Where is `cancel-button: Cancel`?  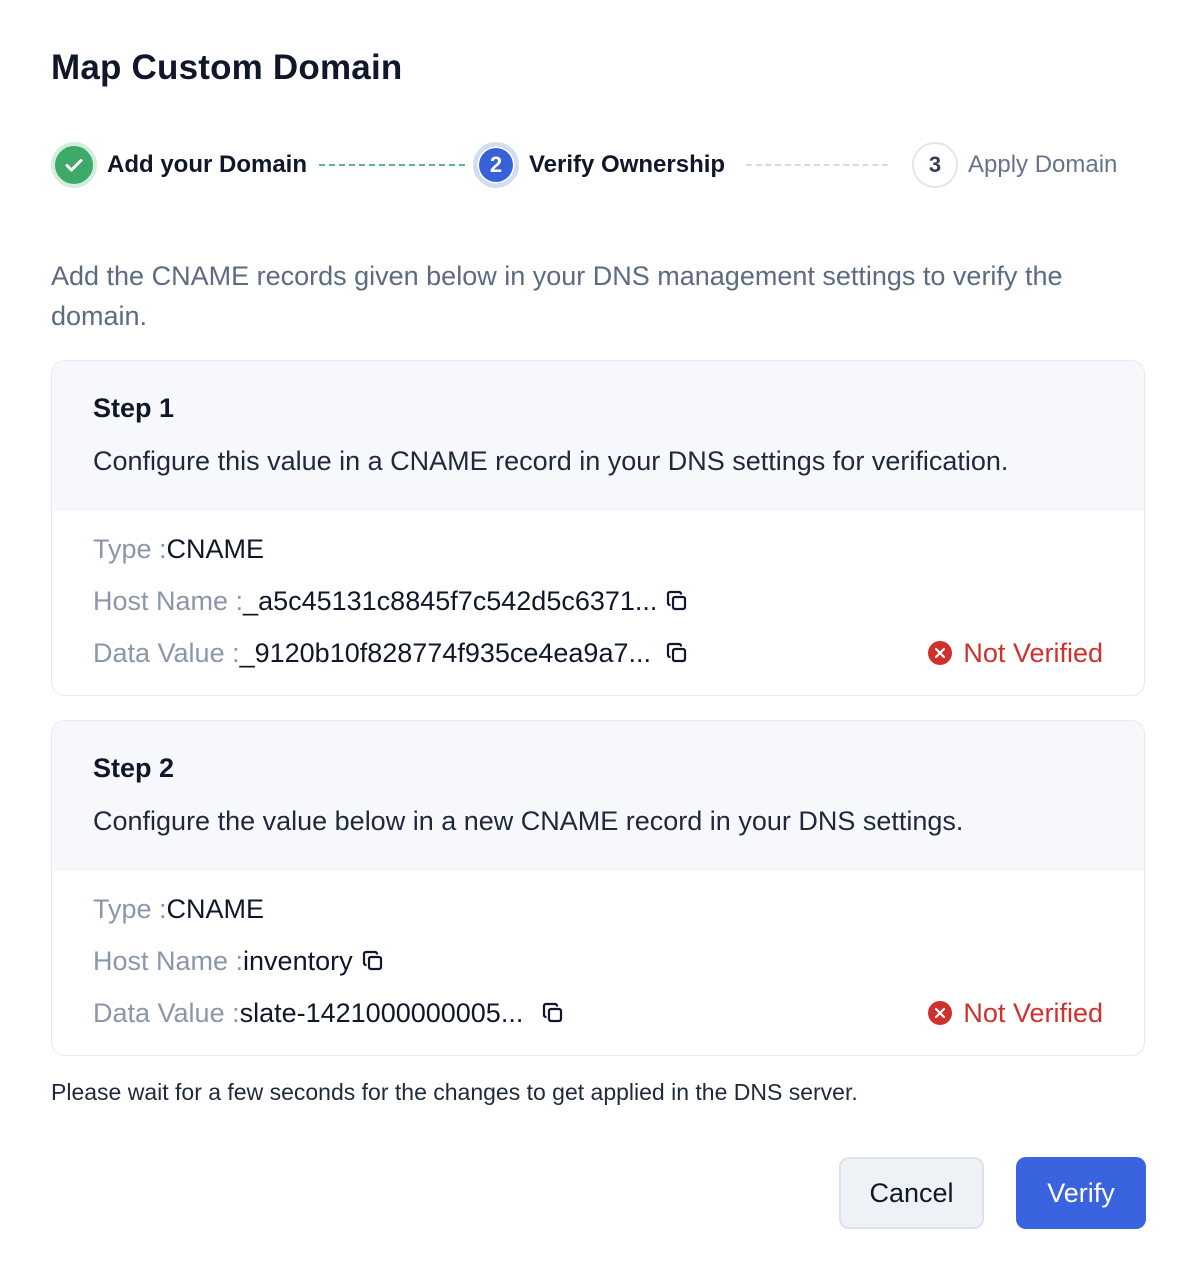
cancel-button: Cancel is located at coordinates (911, 1193).